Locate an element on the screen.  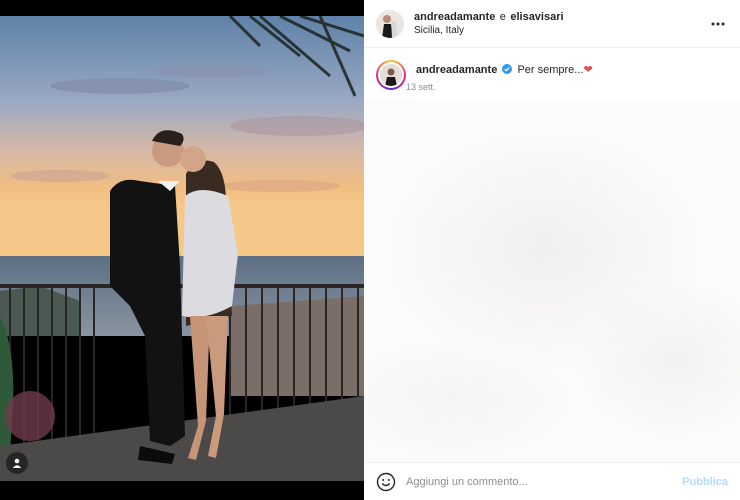
post-timestamp: 13 sett. is located at coordinates (499, 87).